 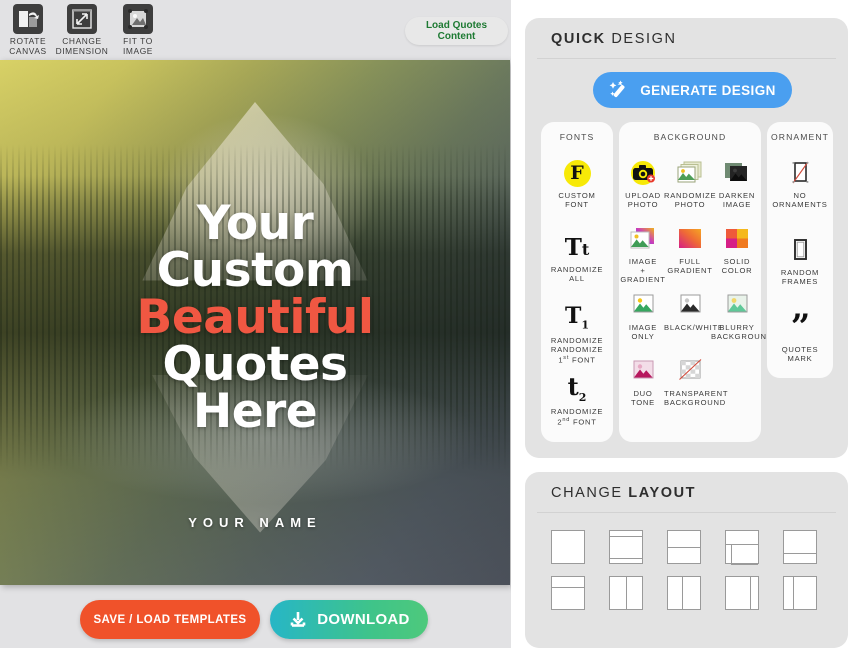 I want to click on layout-thumb-top-band, so click(x=568, y=593).